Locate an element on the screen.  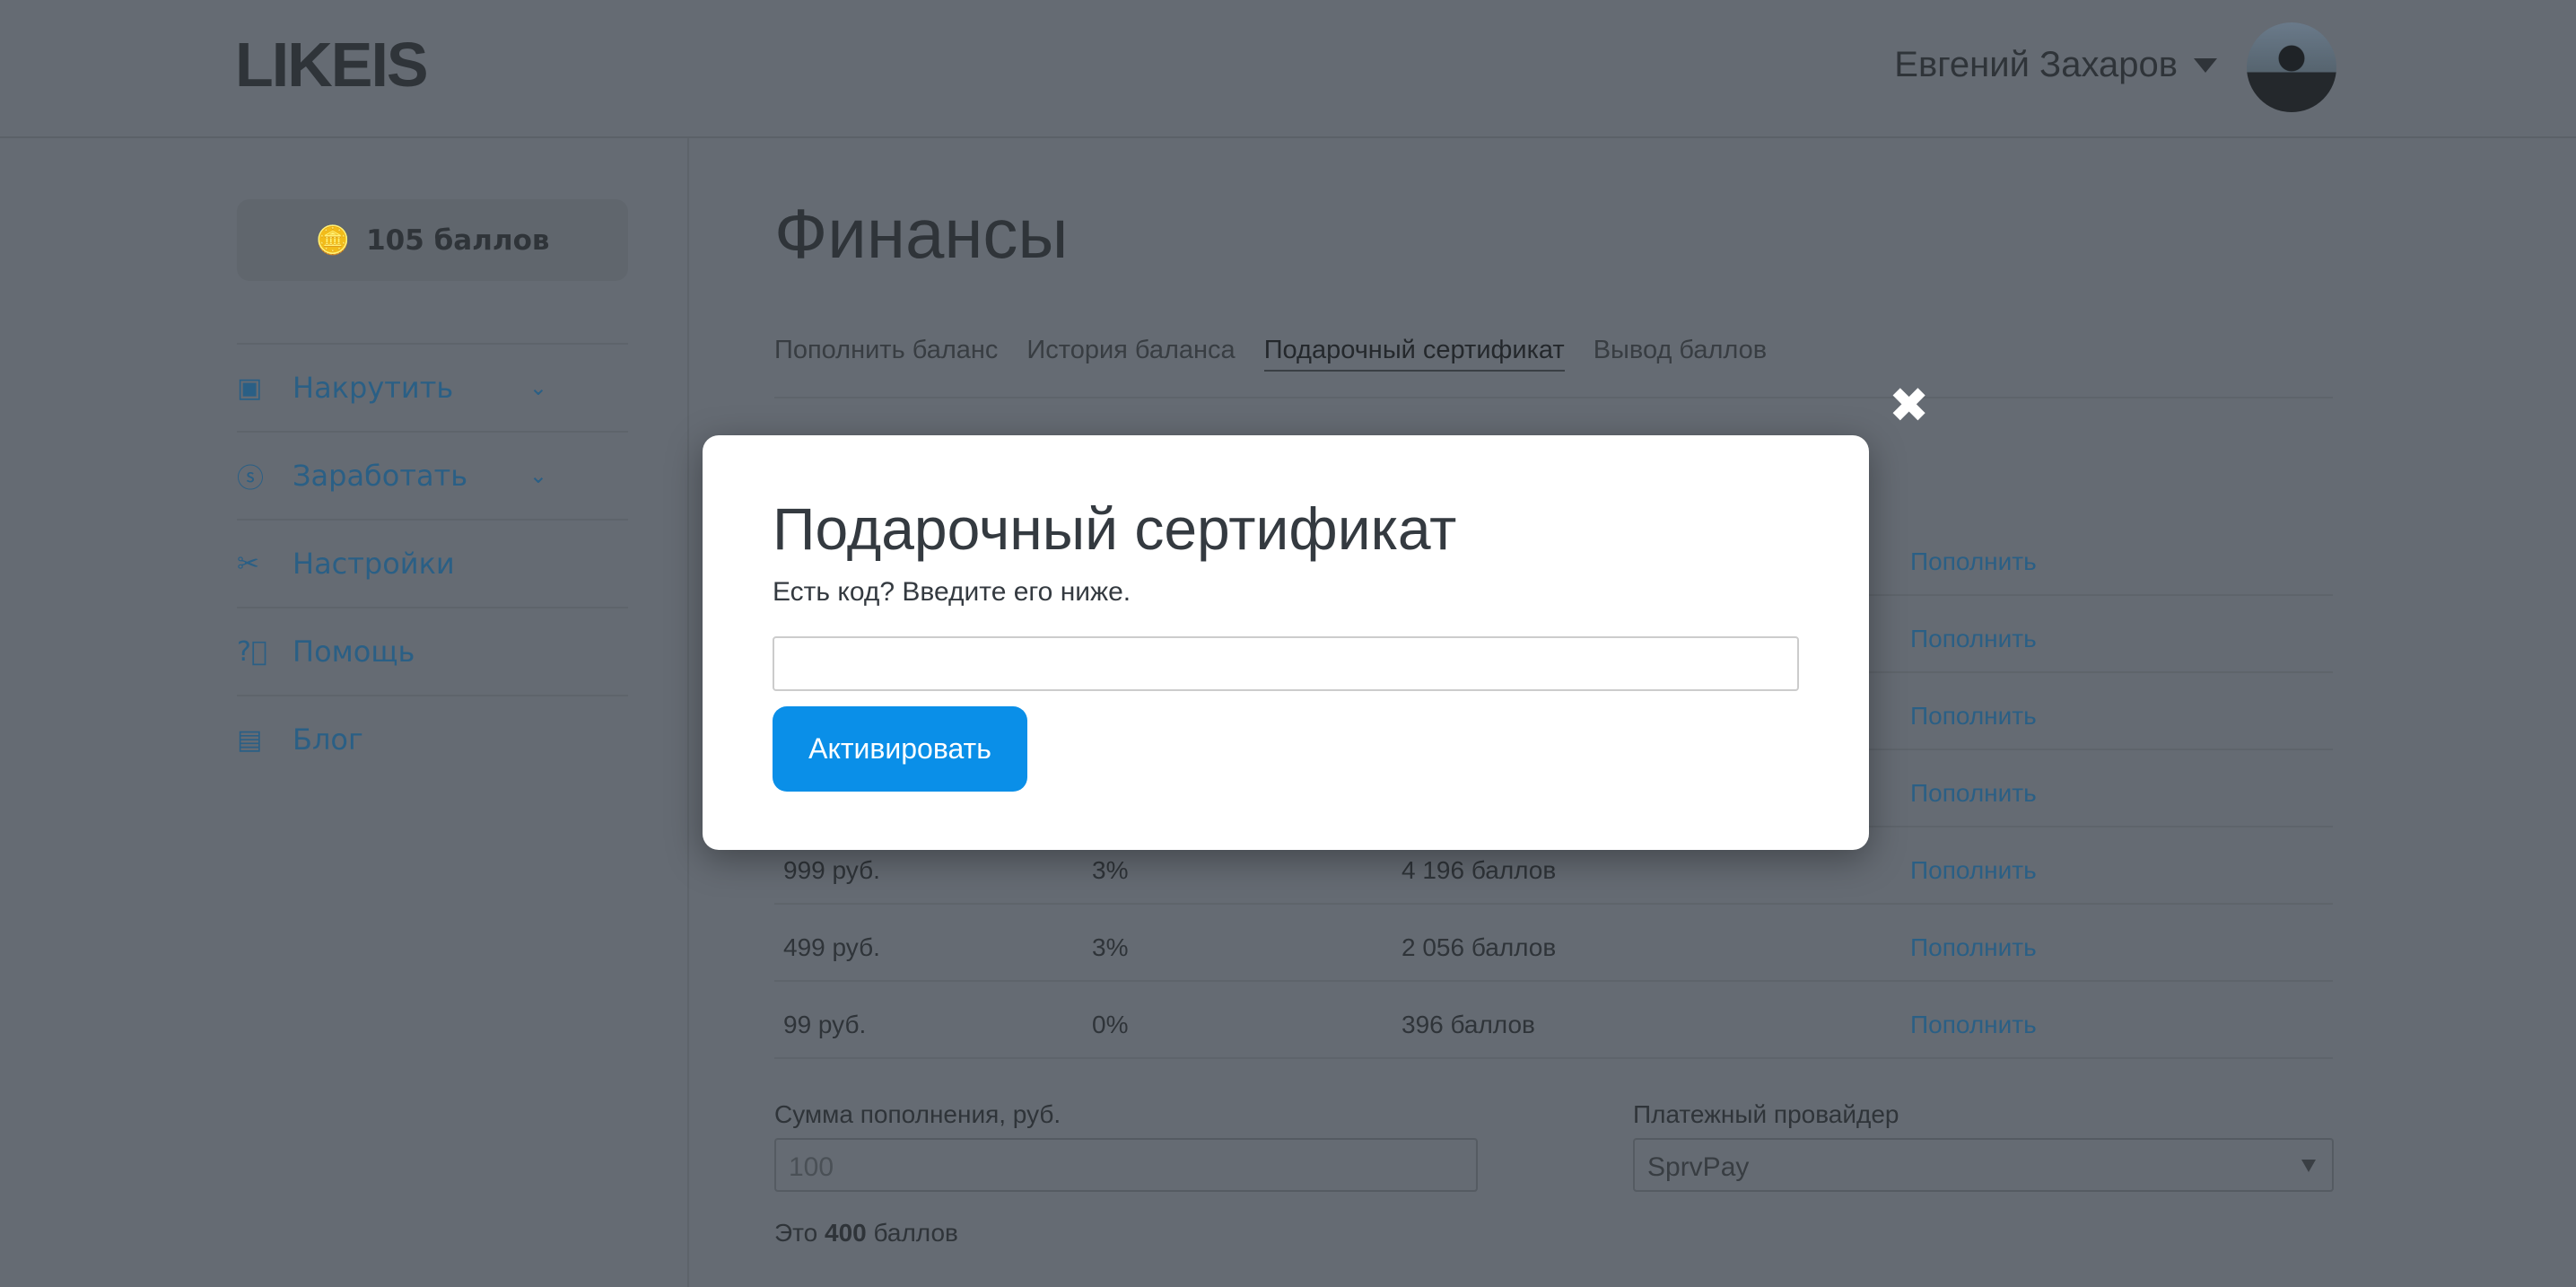
select-arrow-icon is located at coordinates (2308, 1166).